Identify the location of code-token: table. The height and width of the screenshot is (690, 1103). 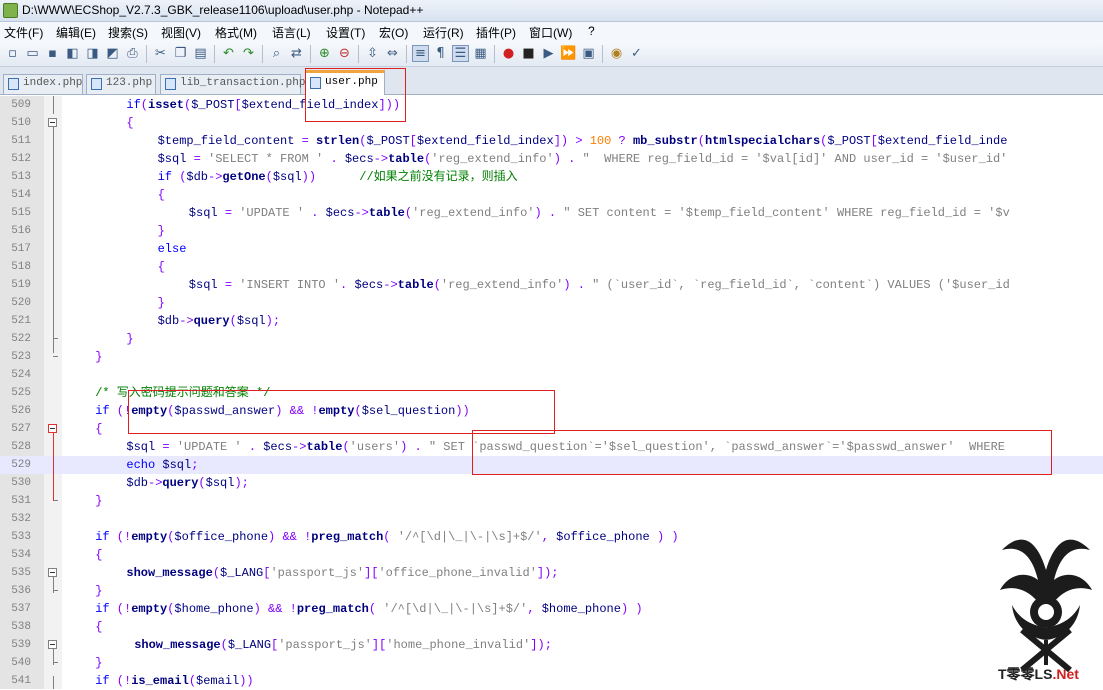
(324, 447).